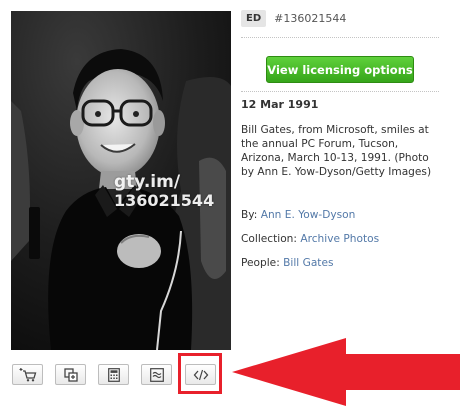  What do you see at coordinates (164, 200) in the screenshot?
I see `watermark-id: 136021544` at bounding box center [164, 200].